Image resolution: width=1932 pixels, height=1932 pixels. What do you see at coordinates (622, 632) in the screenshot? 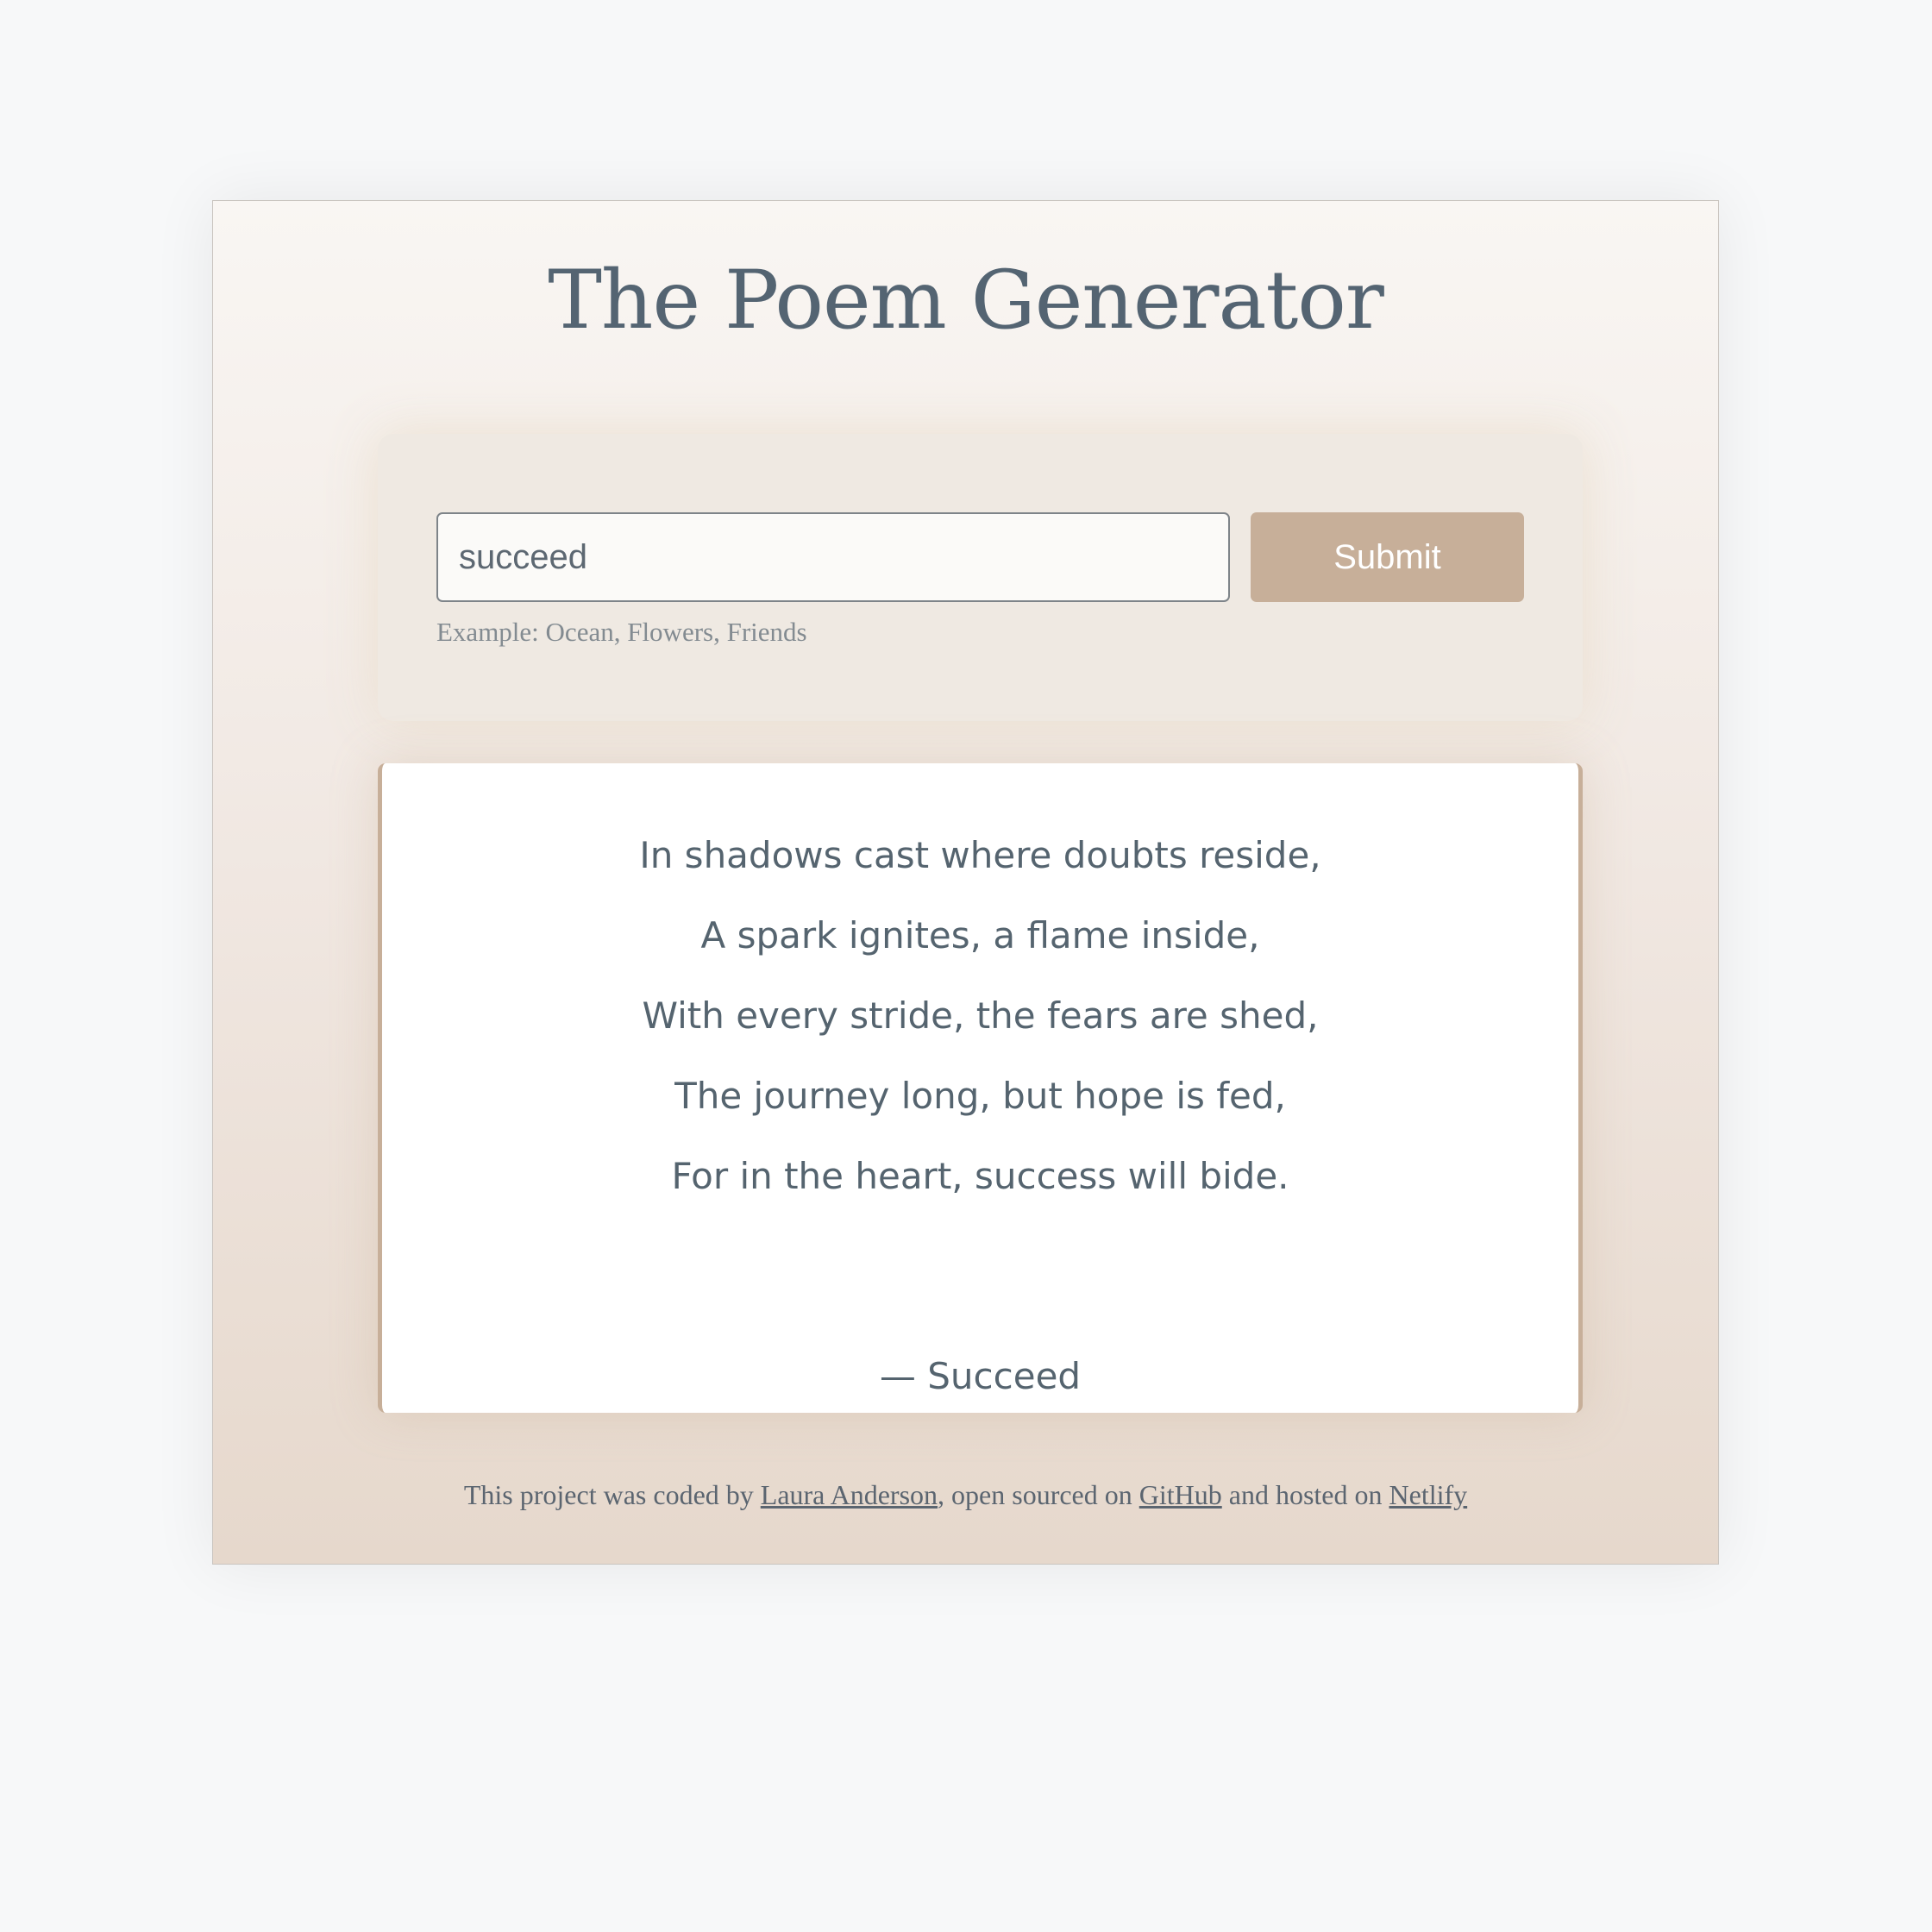
I see `input-hint: Example: Ocean, Flowers, Friends` at bounding box center [622, 632].